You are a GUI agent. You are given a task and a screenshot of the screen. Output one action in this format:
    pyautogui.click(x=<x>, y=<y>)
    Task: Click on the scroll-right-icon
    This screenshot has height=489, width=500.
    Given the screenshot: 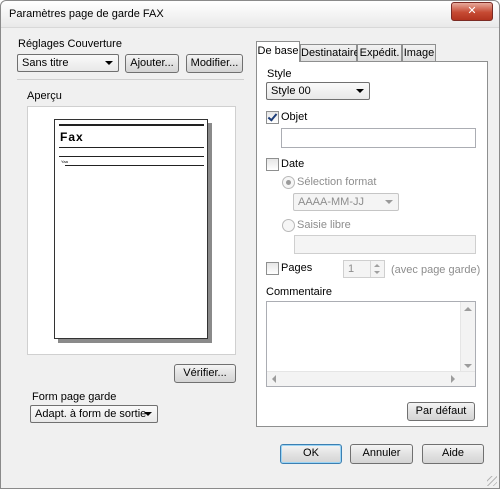 What is the action you would take?
    pyautogui.click(x=453, y=379)
    